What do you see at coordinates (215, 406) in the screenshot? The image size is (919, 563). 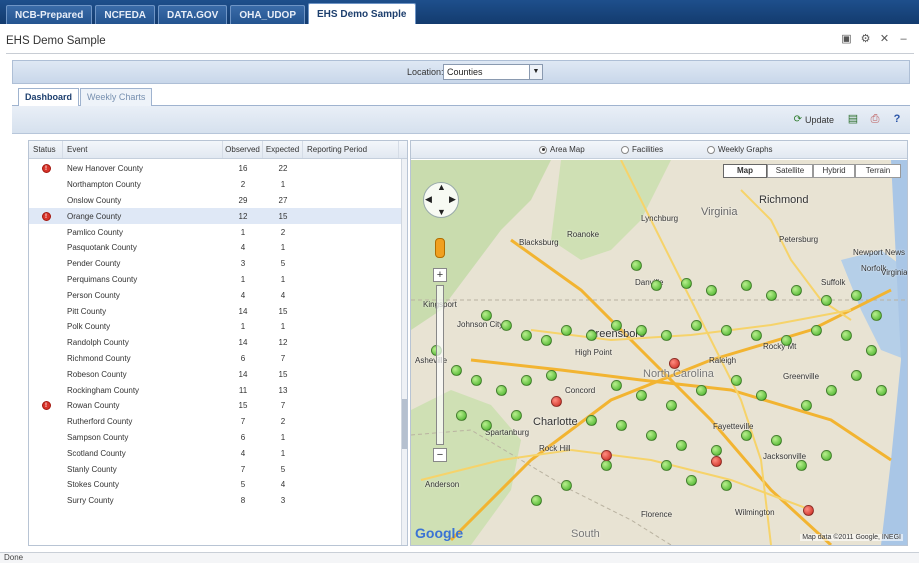 I see `table-row: ! Rowan County 15 7` at bounding box center [215, 406].